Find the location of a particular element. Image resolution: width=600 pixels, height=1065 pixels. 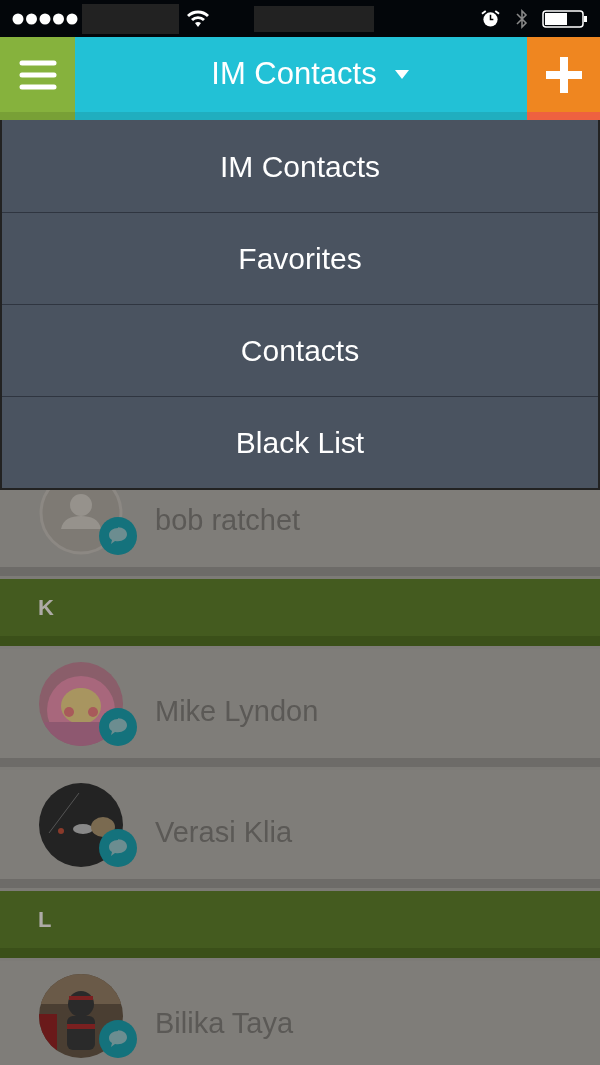

caret-icon is located at coordinates (401, 74).